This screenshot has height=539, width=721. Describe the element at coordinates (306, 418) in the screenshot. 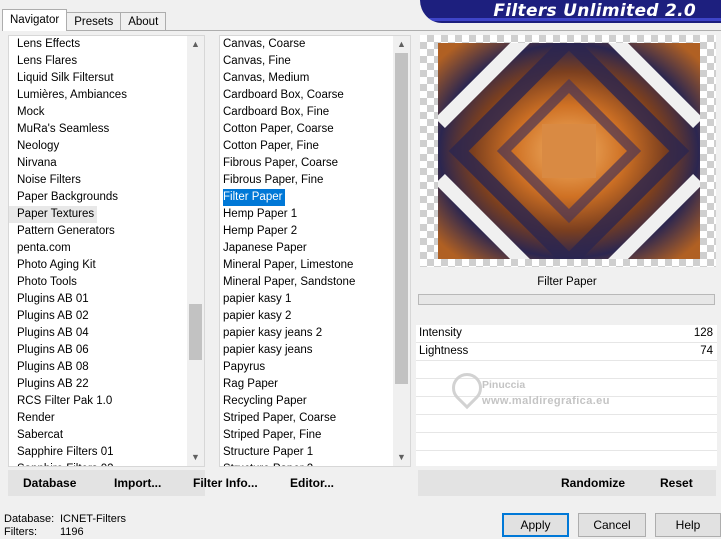

I see `filter-item: Striped Paper, Coarse` at that location.